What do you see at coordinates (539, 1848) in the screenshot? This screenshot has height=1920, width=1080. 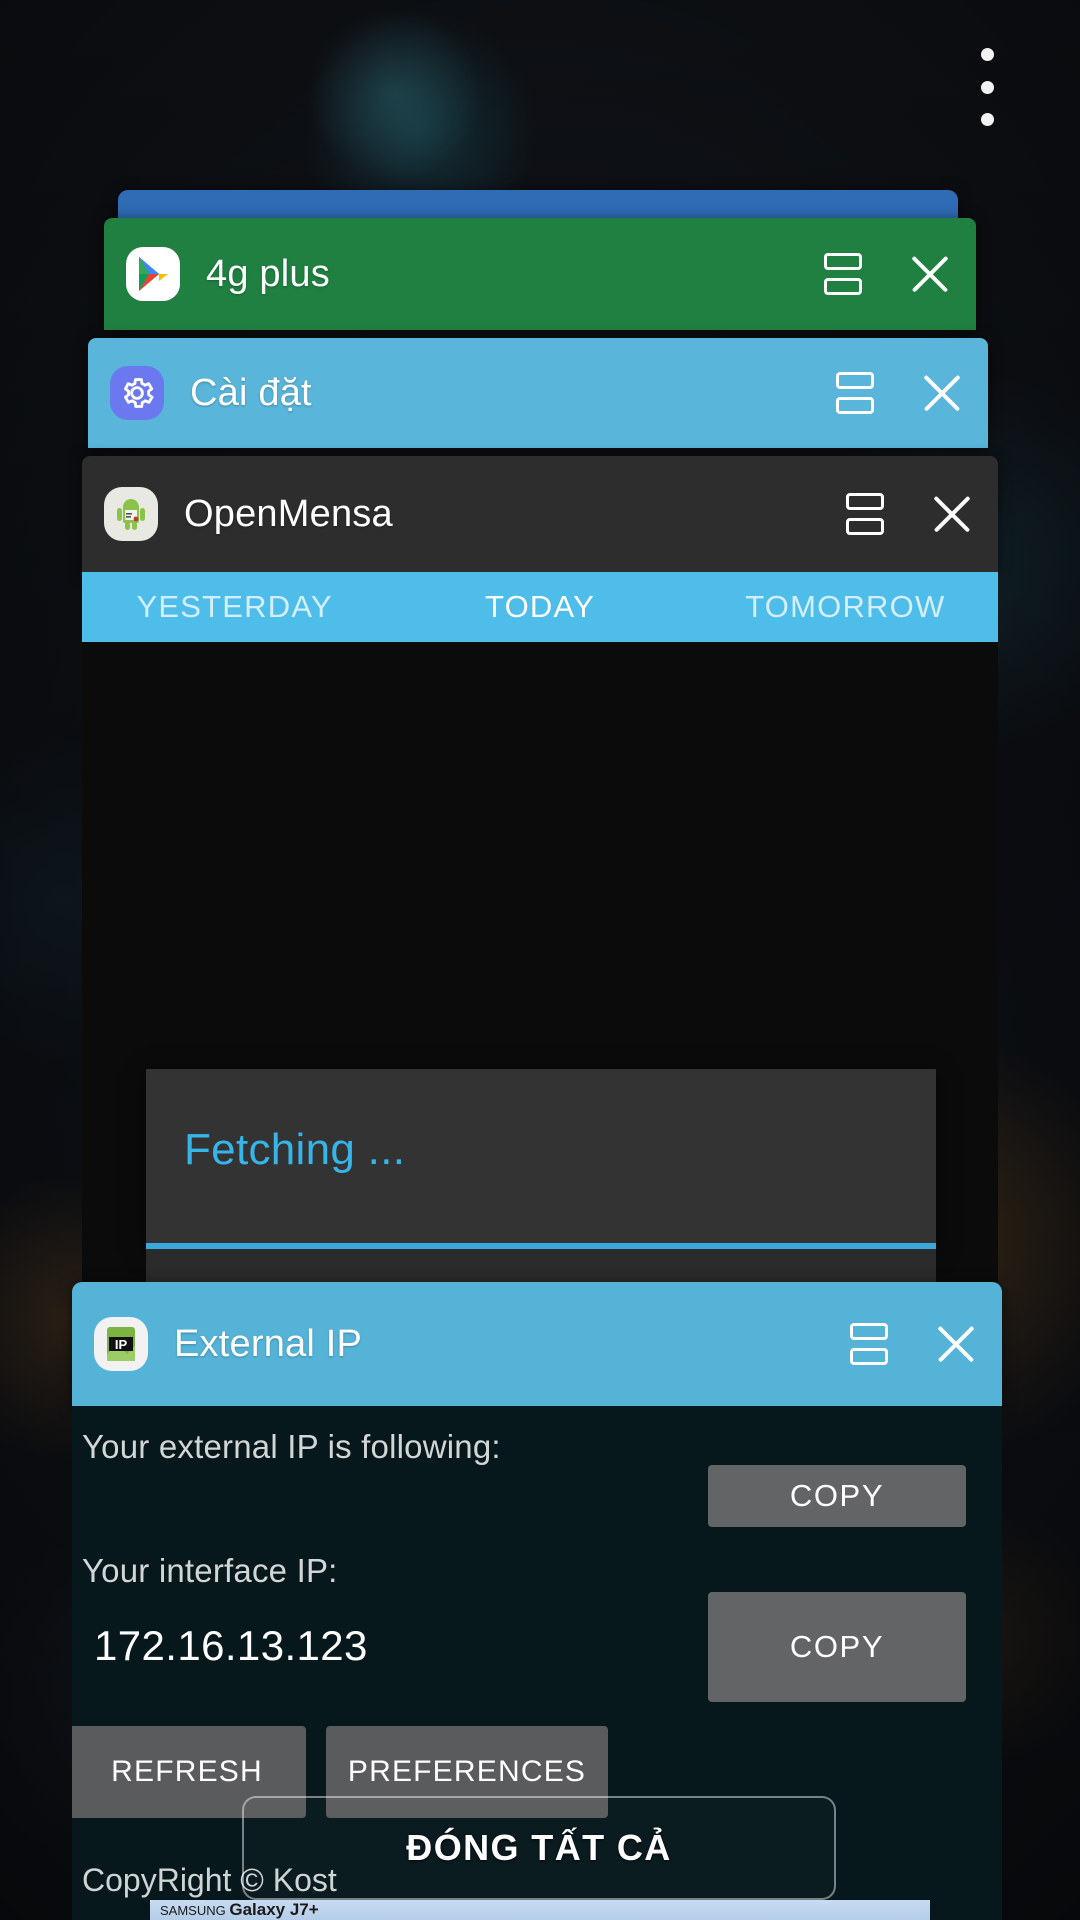 I see `close-all-button: ĐÓNG TẤT CẢ` at bounding box center [539, 1848].